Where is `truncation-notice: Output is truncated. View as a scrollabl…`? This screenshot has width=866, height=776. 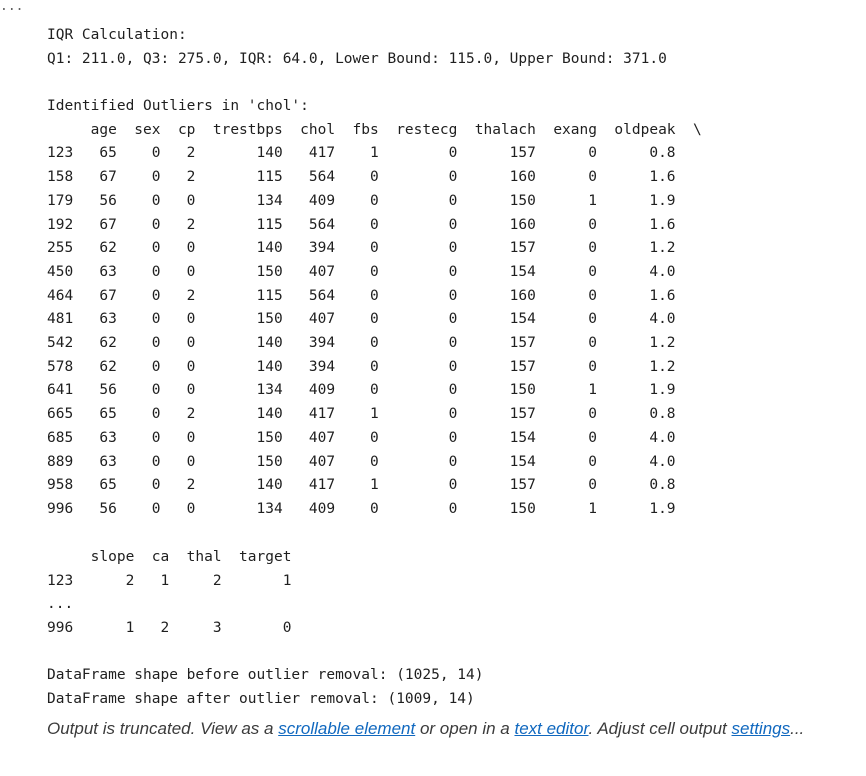 truncation-notice: Output is truncated. View as a scrollabl… is located at coordinates (425, 729).